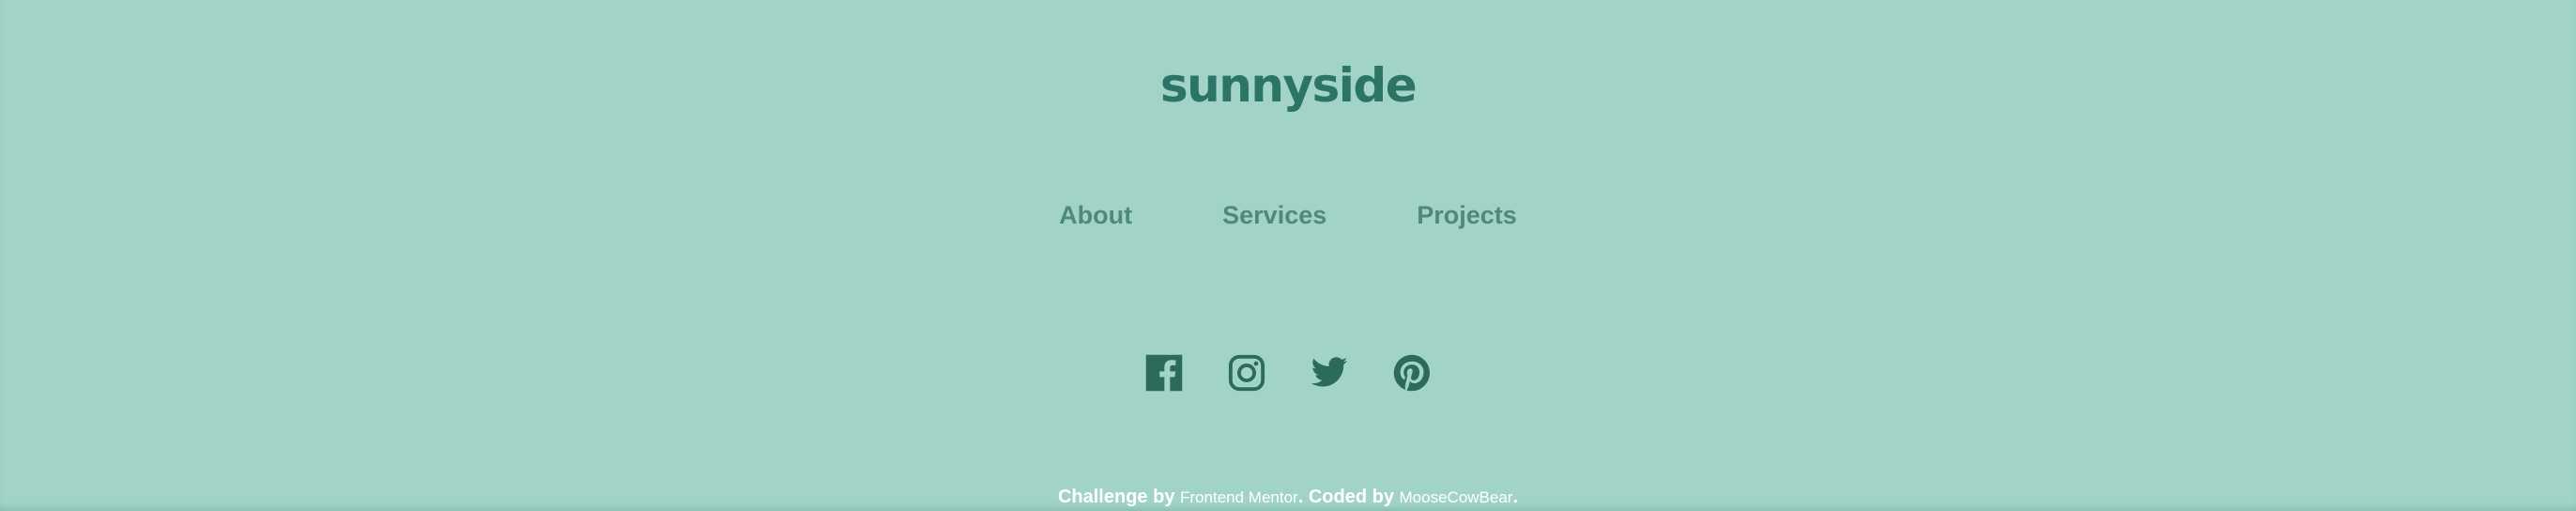 The height and width of the screenshot is (511, 2576). I want to click on footer-nav-projects-link: Projects, so click(1467, 215).